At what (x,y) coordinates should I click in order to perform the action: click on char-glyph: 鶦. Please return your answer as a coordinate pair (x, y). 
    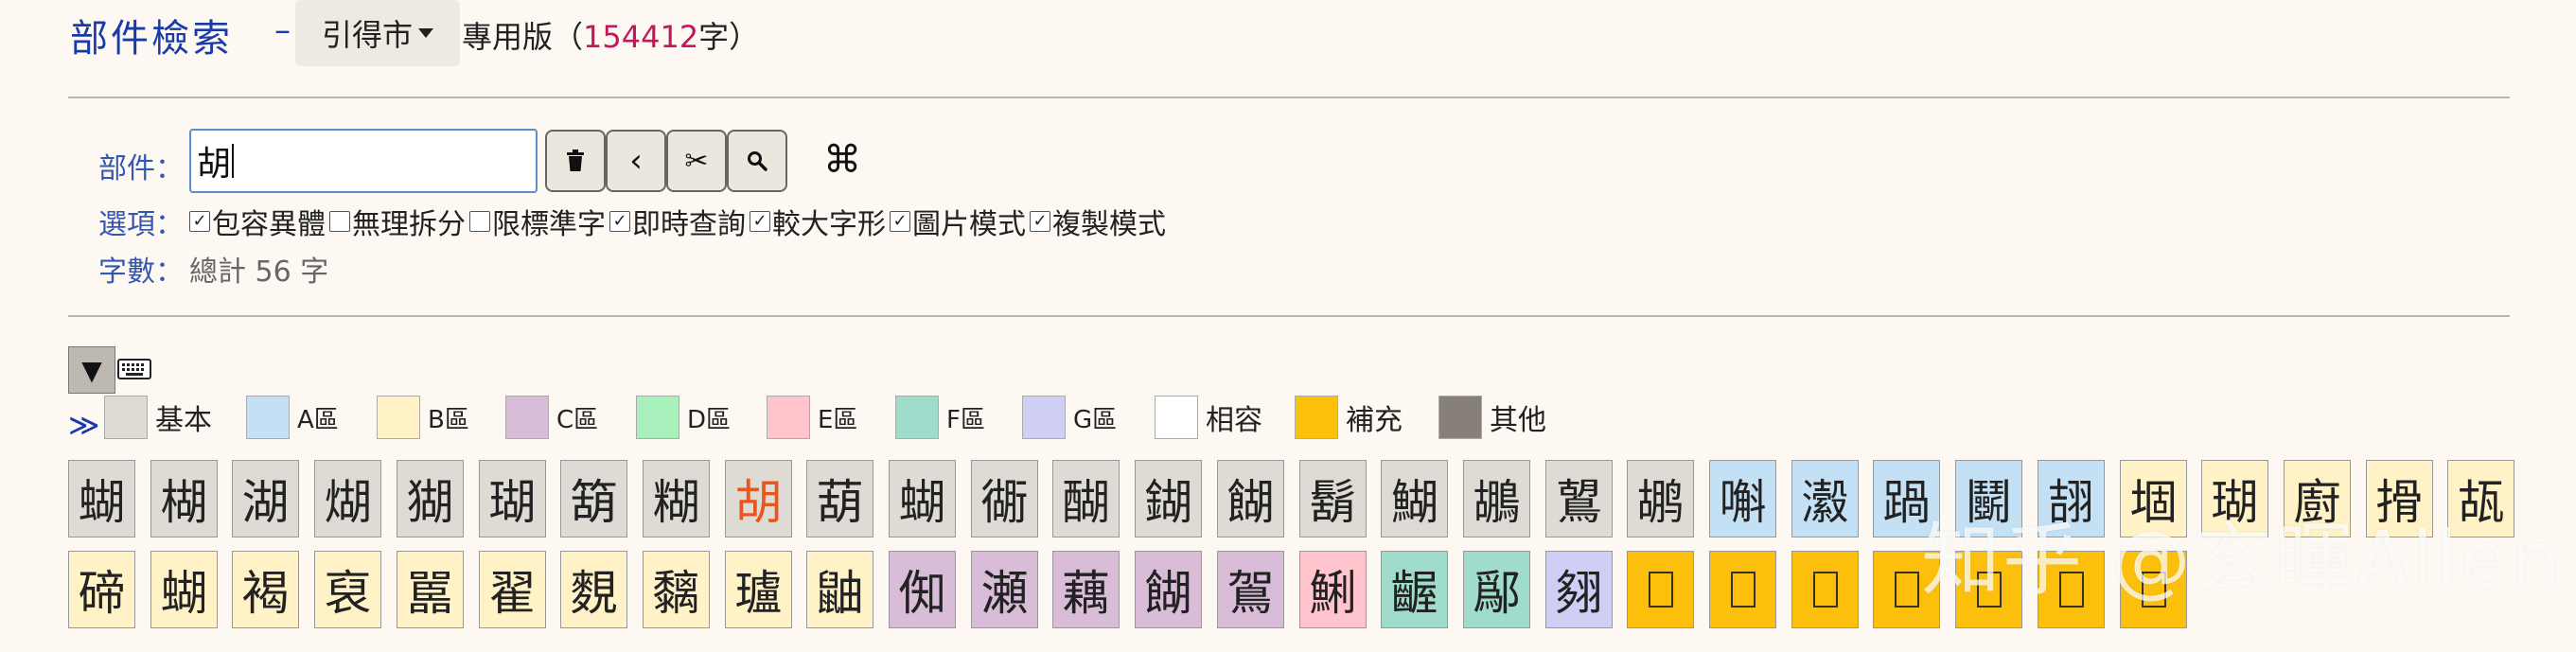
    Looking at the image, I should click on (1579, 502).